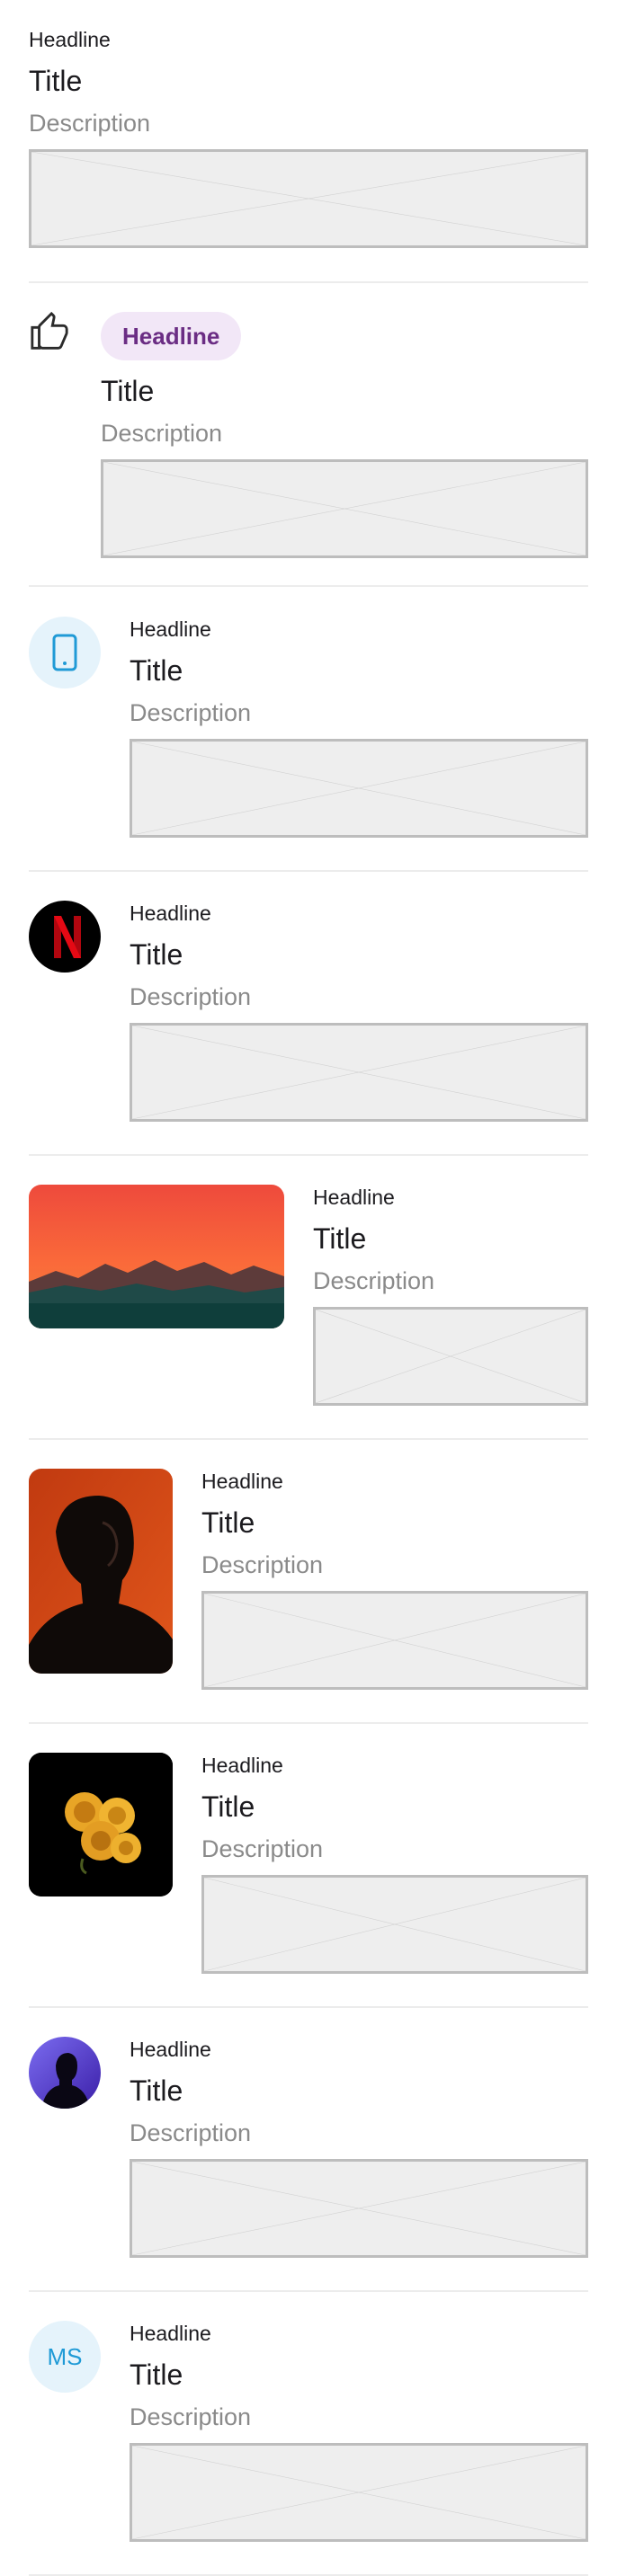 The height and width of the screenshot is (2576, 617). Describe the element at coordinates (156, 1256) in the screenshot. I see `sunset-mountains-image` at that location.